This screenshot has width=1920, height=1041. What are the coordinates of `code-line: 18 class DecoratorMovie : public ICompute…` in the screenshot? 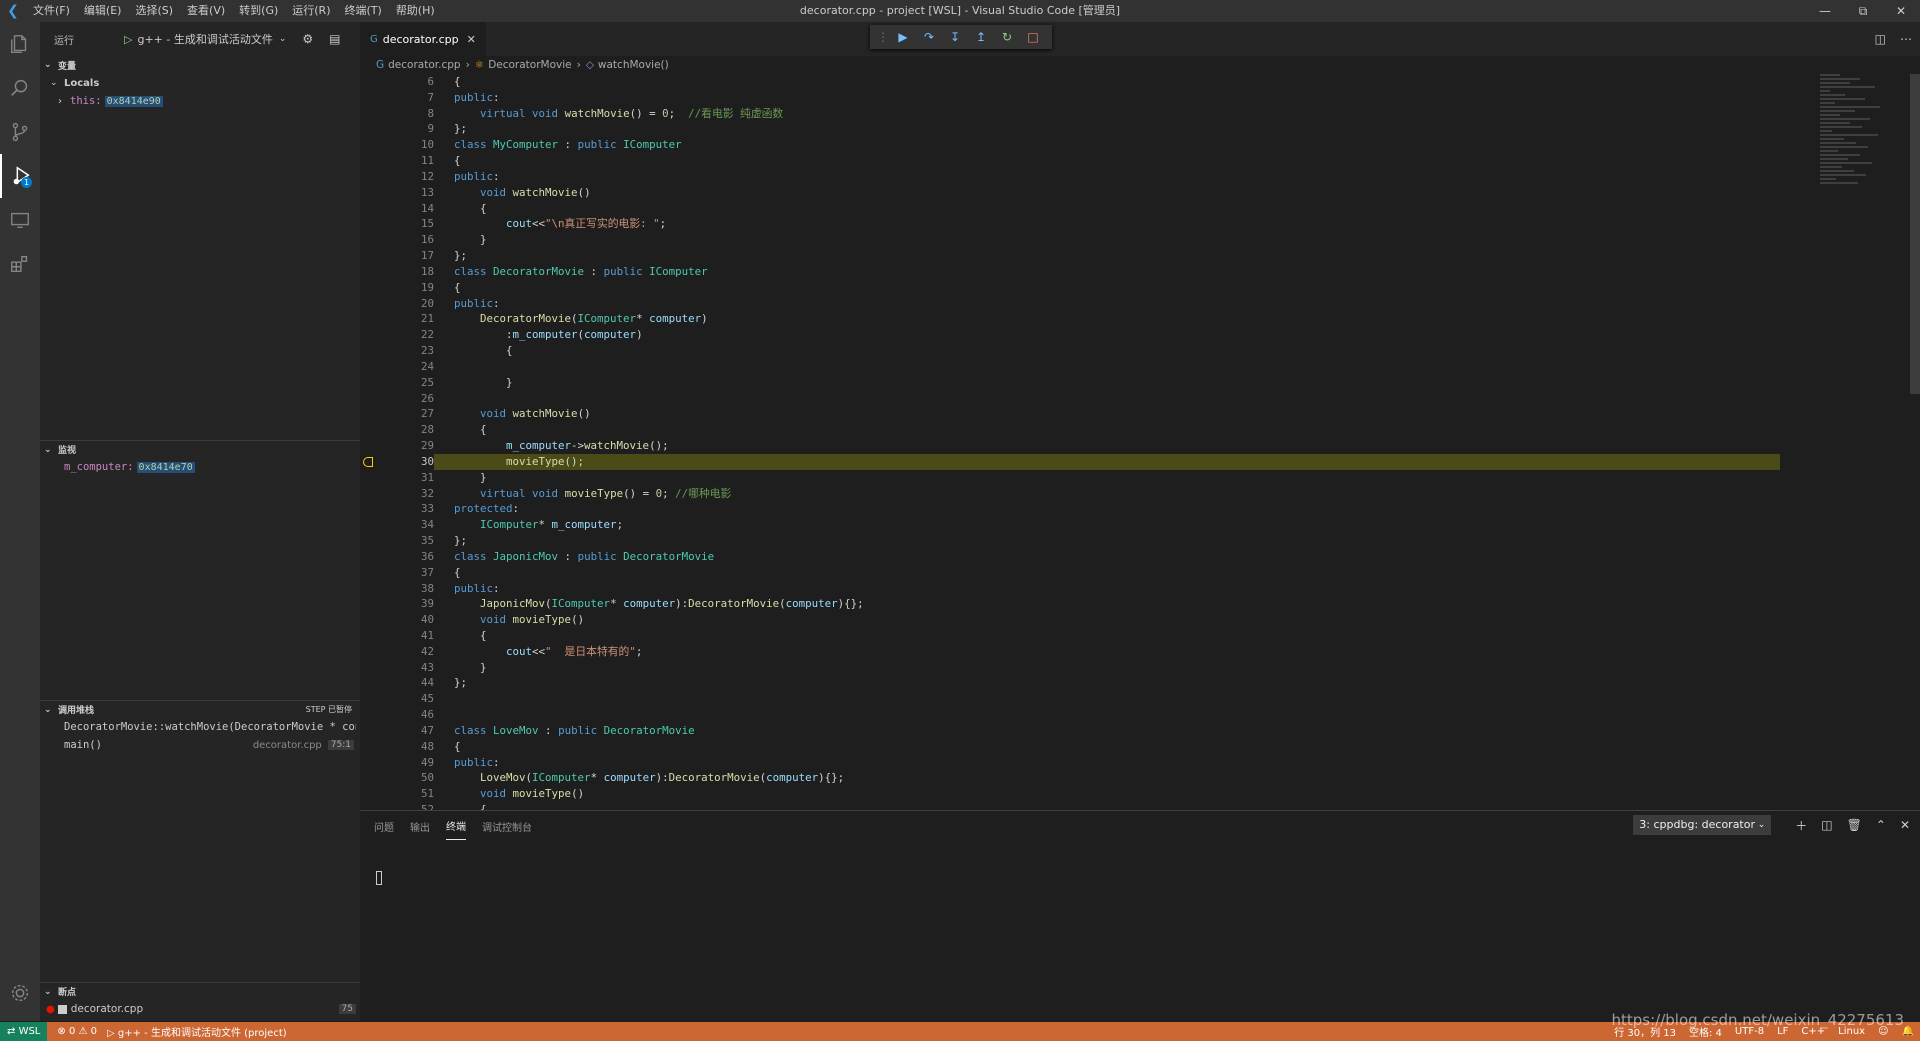 It's located at (564, 271).